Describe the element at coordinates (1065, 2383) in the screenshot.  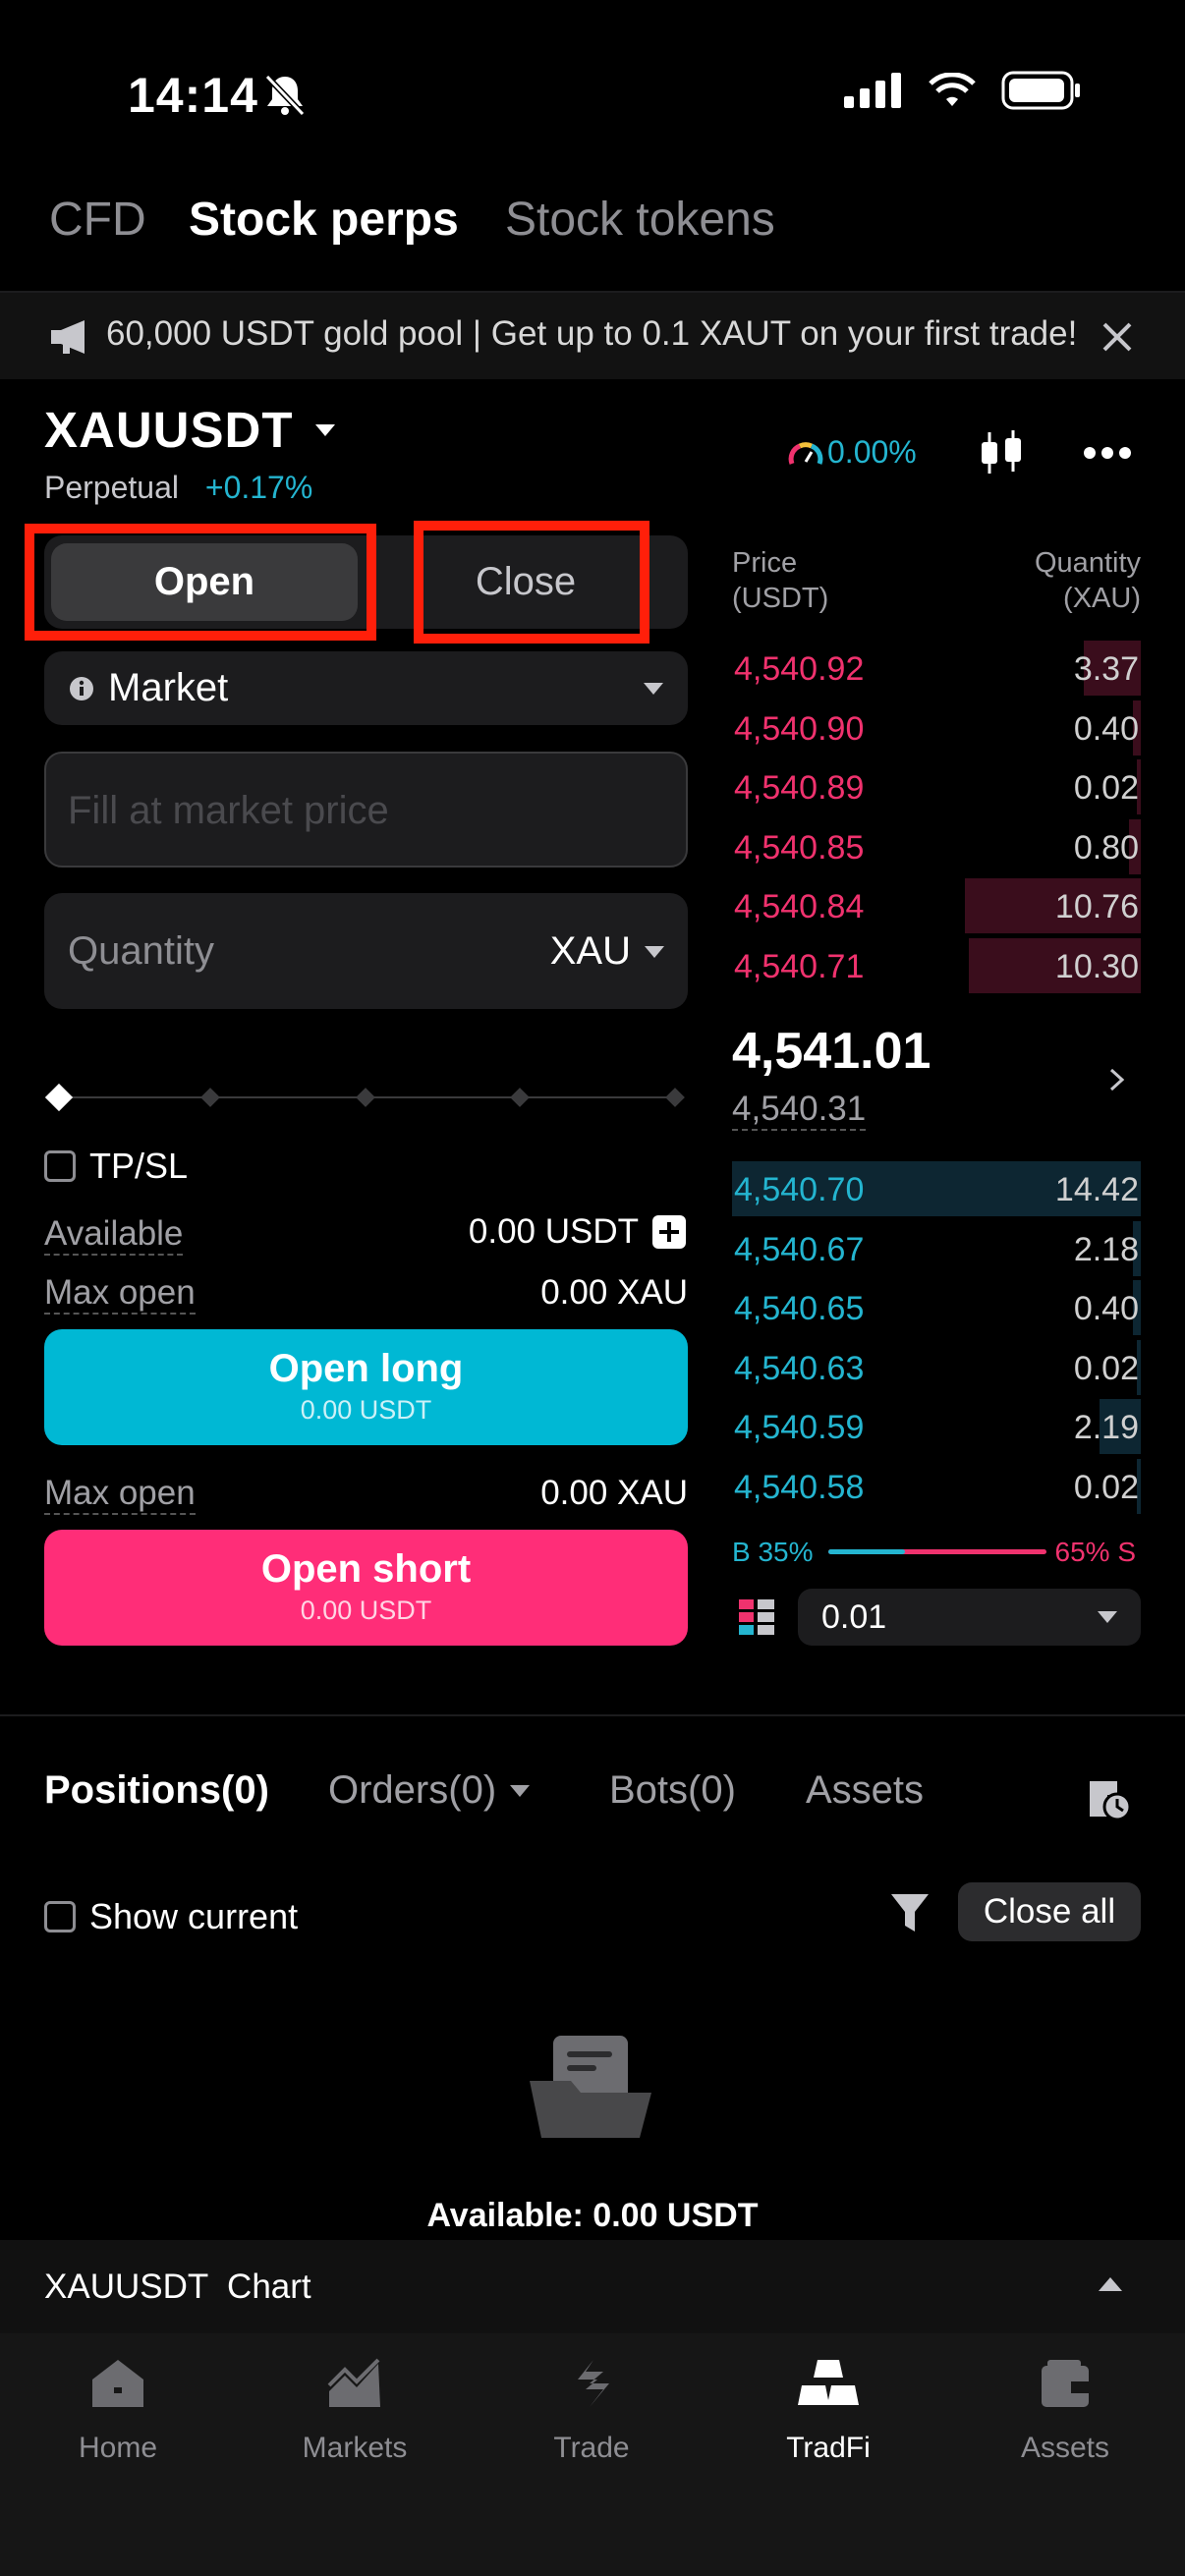
I see `wallet-icon` at that location.